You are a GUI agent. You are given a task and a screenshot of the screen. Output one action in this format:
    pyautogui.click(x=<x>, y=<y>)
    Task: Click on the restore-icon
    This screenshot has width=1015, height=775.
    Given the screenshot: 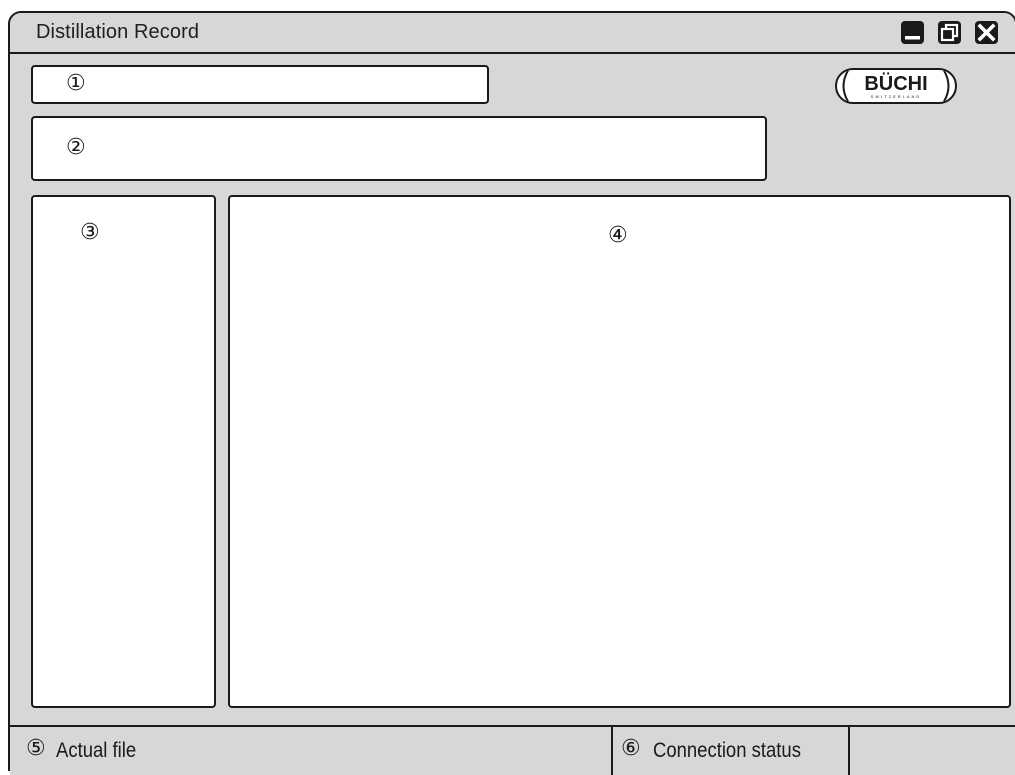 What is the action you would take?
    pyautogui.click(x=949, y=32)
    